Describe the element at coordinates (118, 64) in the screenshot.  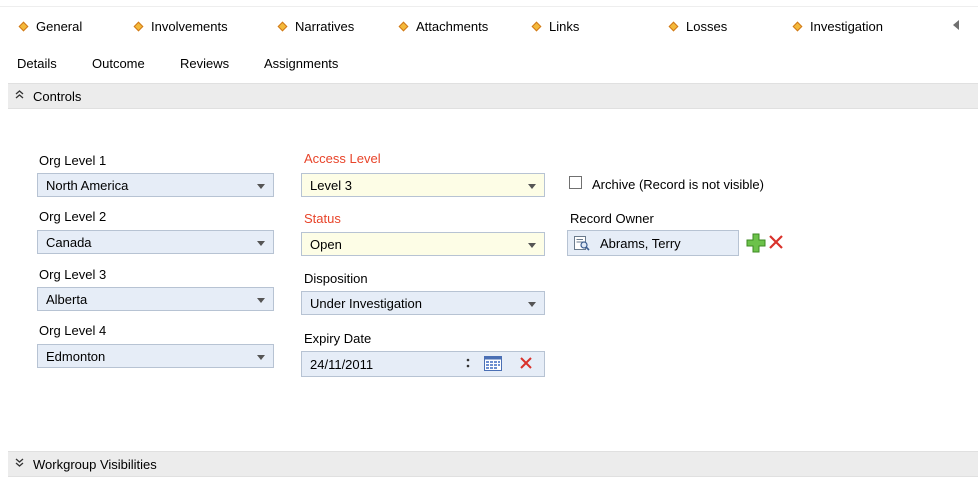
I see `subtab-outcome: Outcome` at that location.